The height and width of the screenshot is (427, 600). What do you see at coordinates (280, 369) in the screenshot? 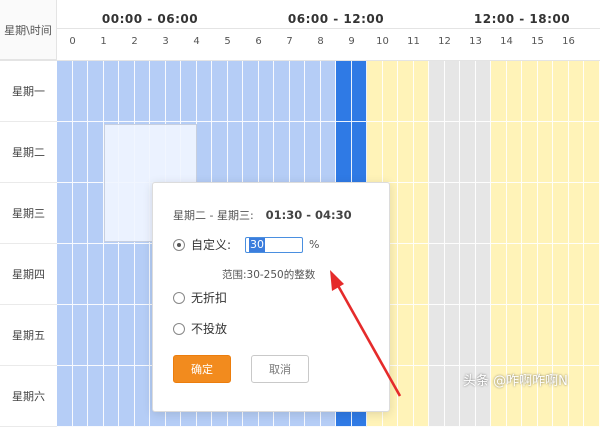
I see `cancel-button: 取消` at bounding box center [280, 369].